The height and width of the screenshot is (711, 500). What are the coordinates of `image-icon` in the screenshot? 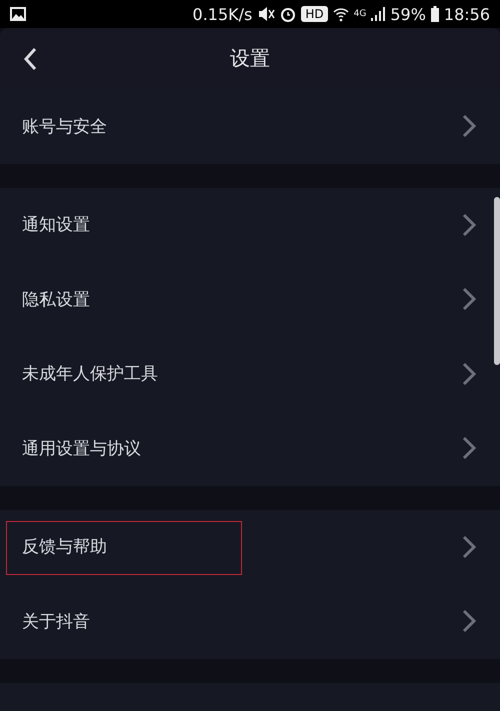 It's located at (18, 14).